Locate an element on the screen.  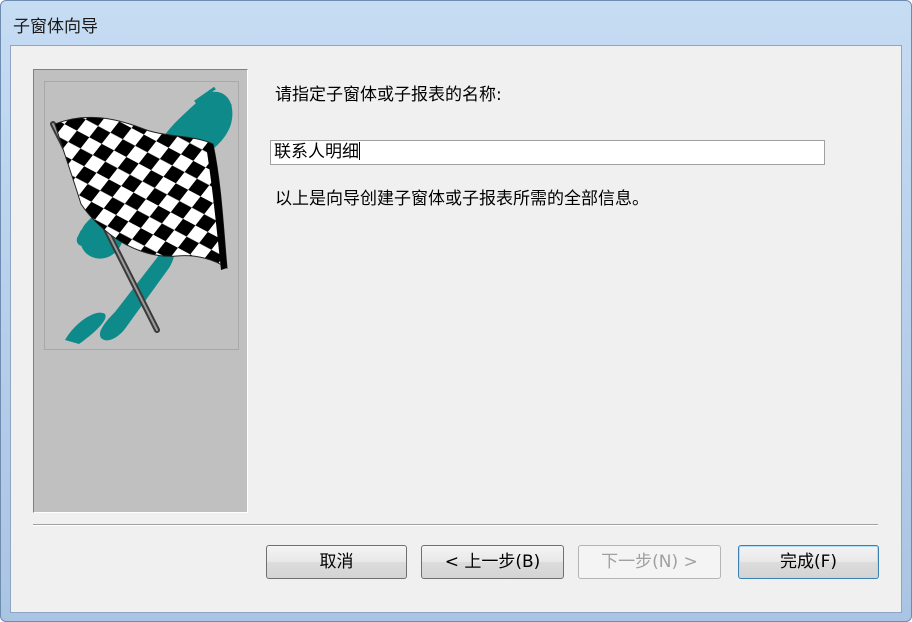
wizard-info-text: 以上是向导创建子窗体或子报表所需的全部信息。 is located at coordinates (462, 199).